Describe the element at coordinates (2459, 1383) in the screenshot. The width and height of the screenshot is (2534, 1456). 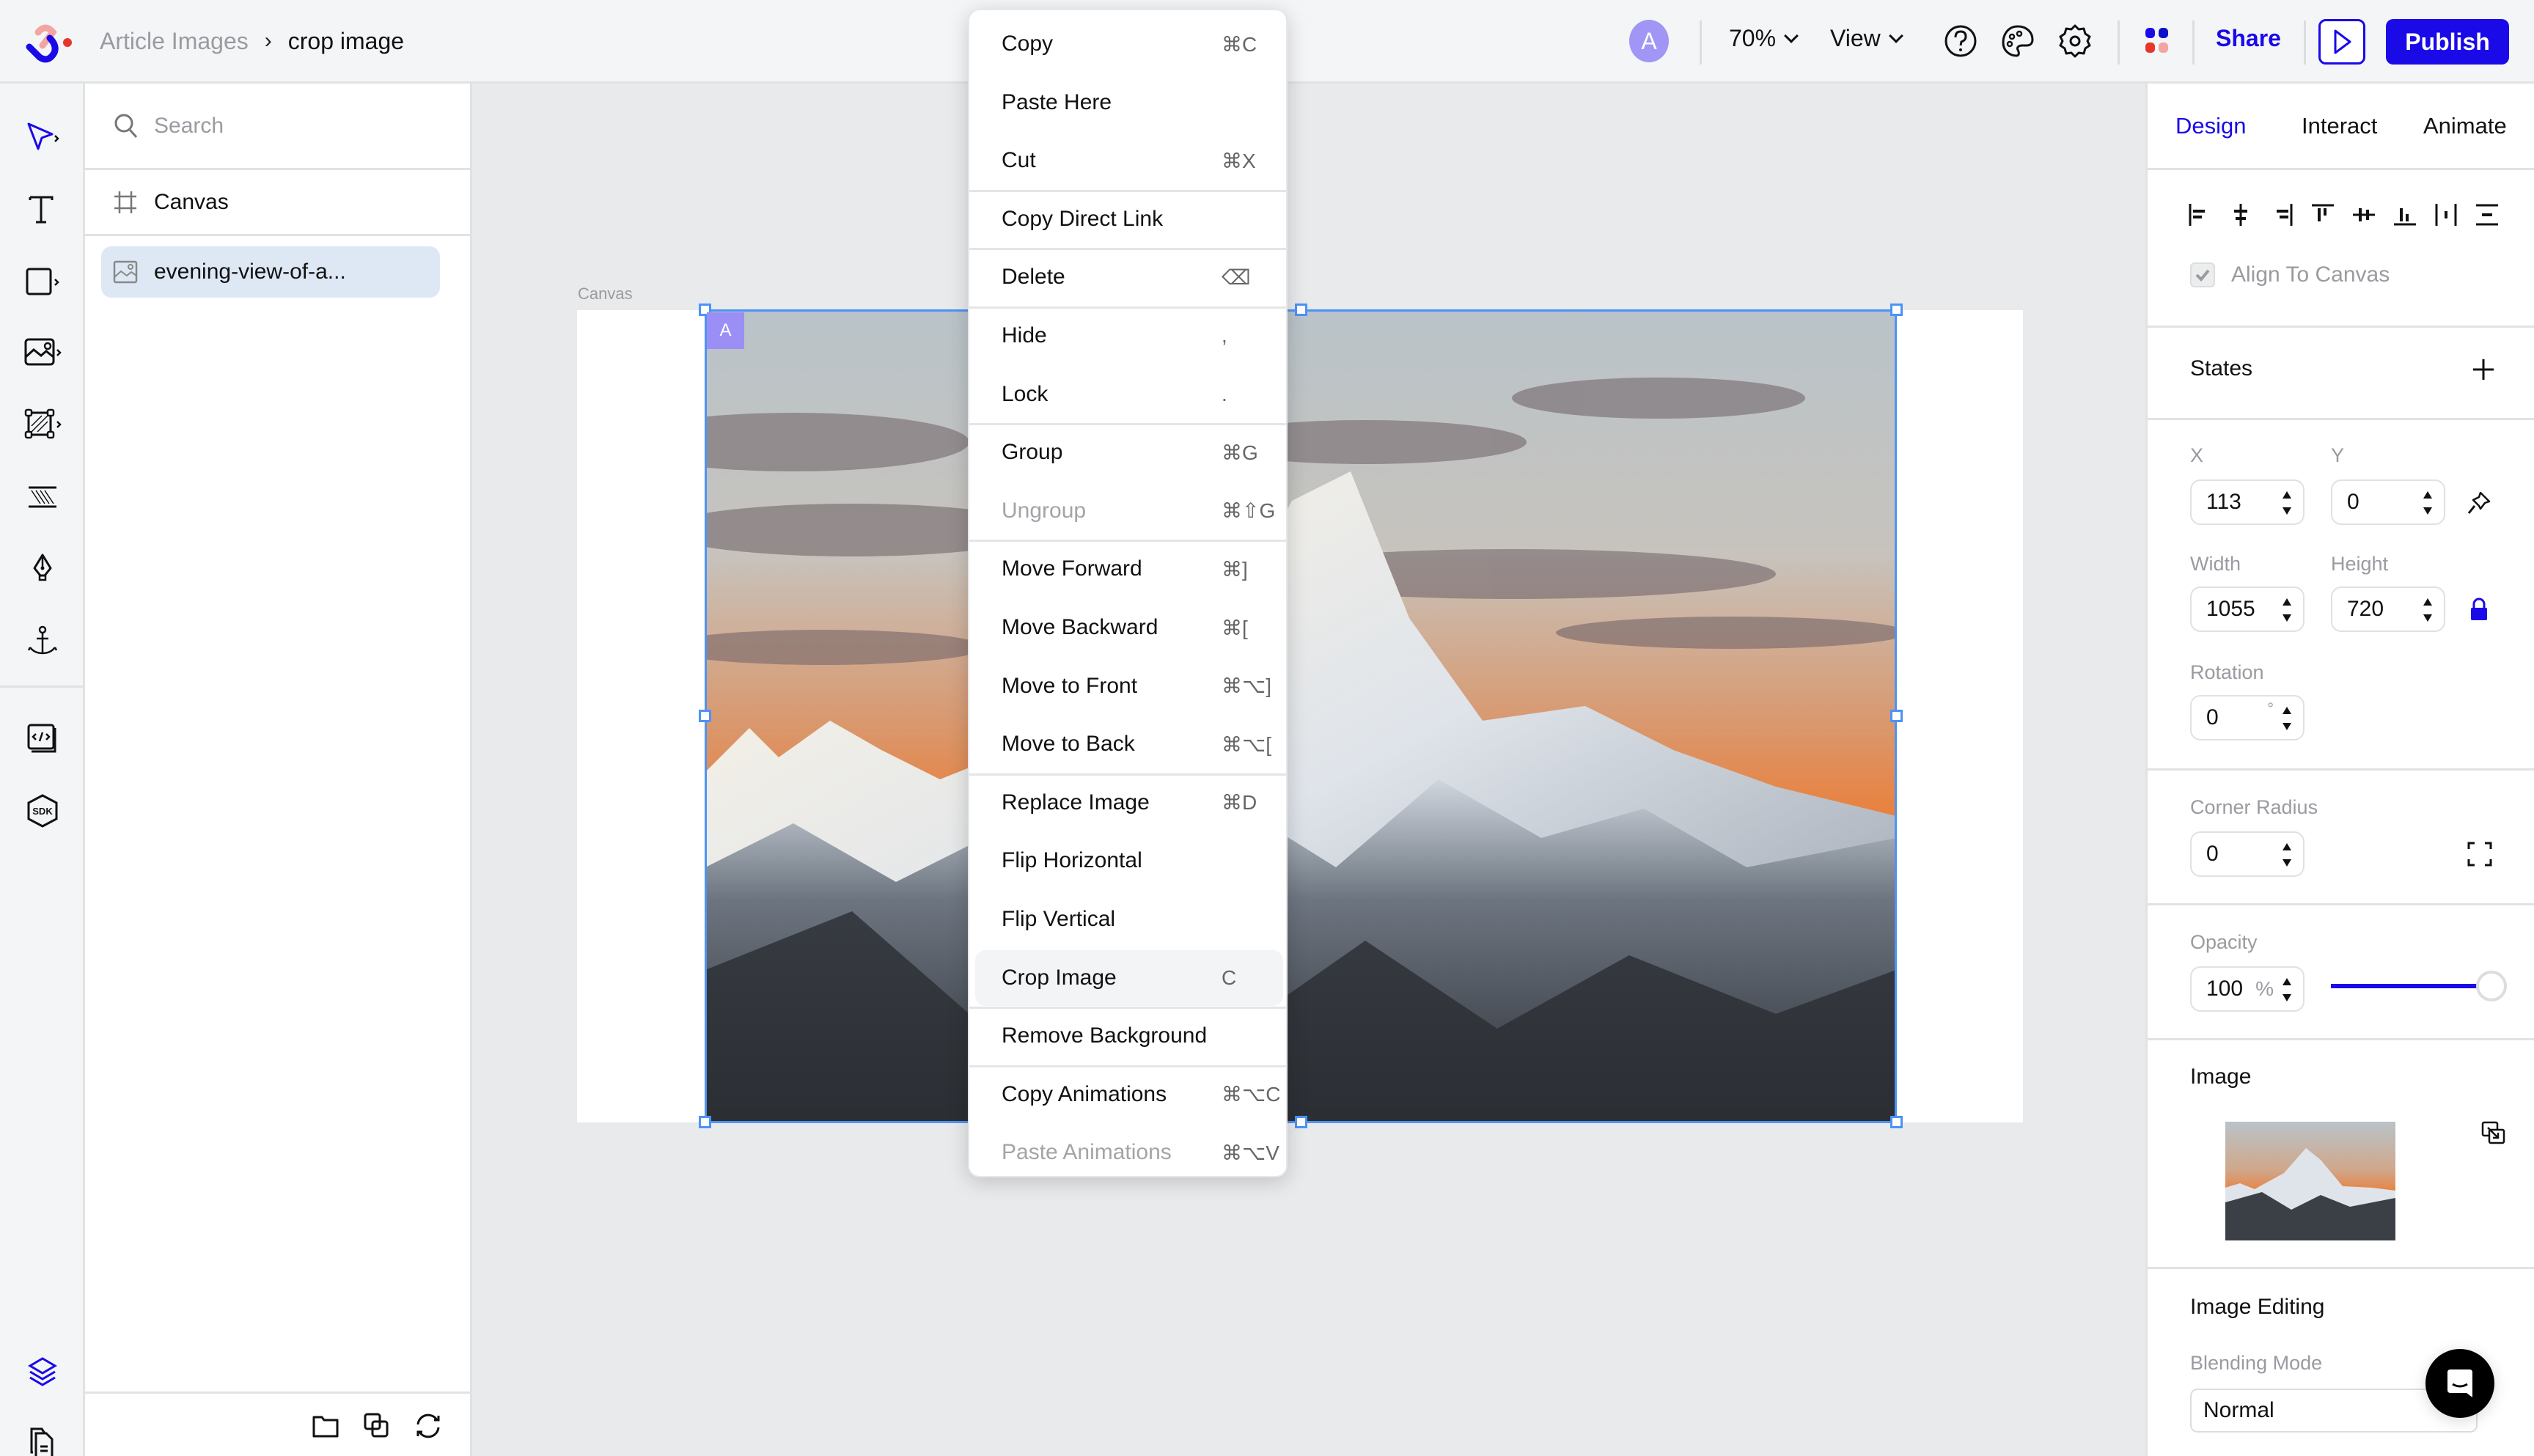
I see `support-chat-button` at that location.